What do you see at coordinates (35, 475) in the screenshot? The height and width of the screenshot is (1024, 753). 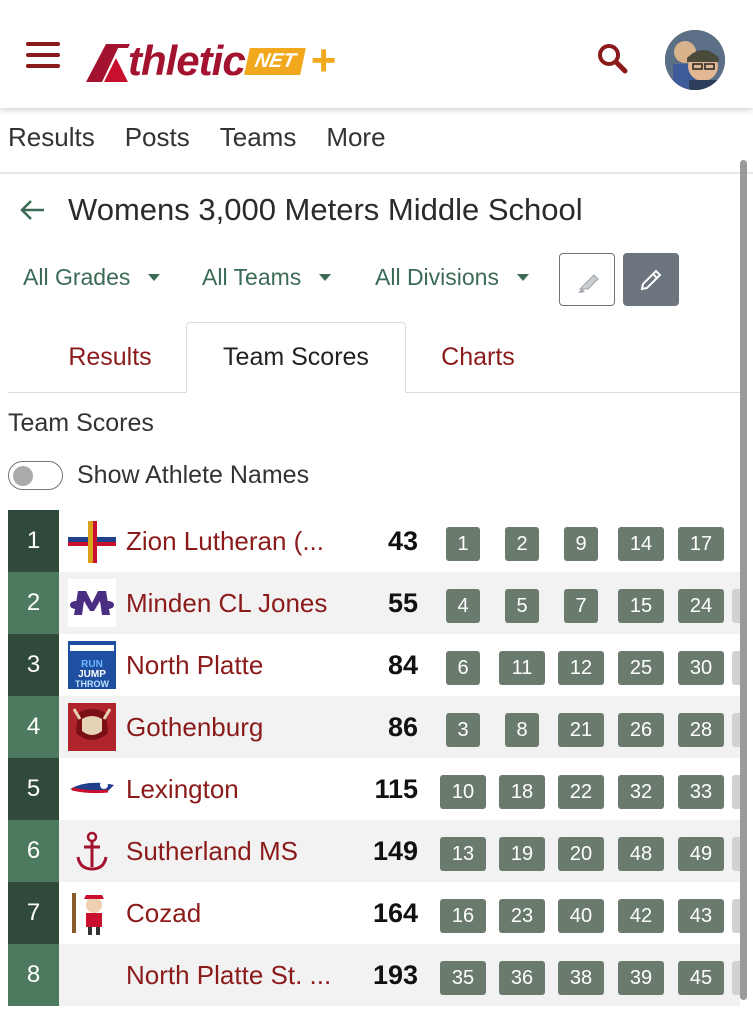 I see `show-athlete-names-toggle` at bounding box center [35, 475].